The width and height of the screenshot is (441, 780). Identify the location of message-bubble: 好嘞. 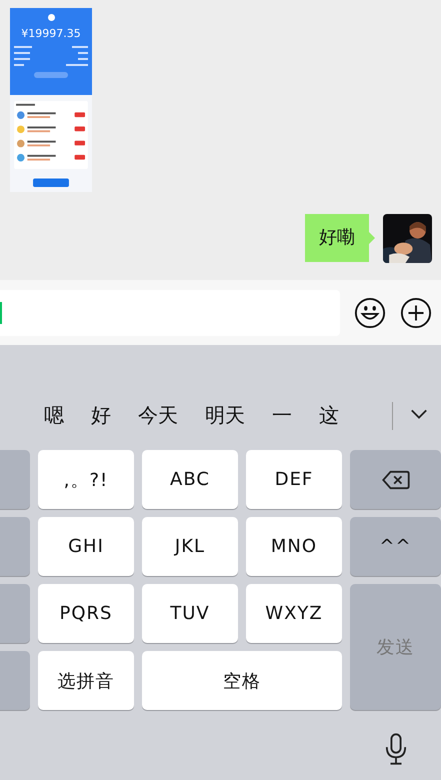
(340, 238).